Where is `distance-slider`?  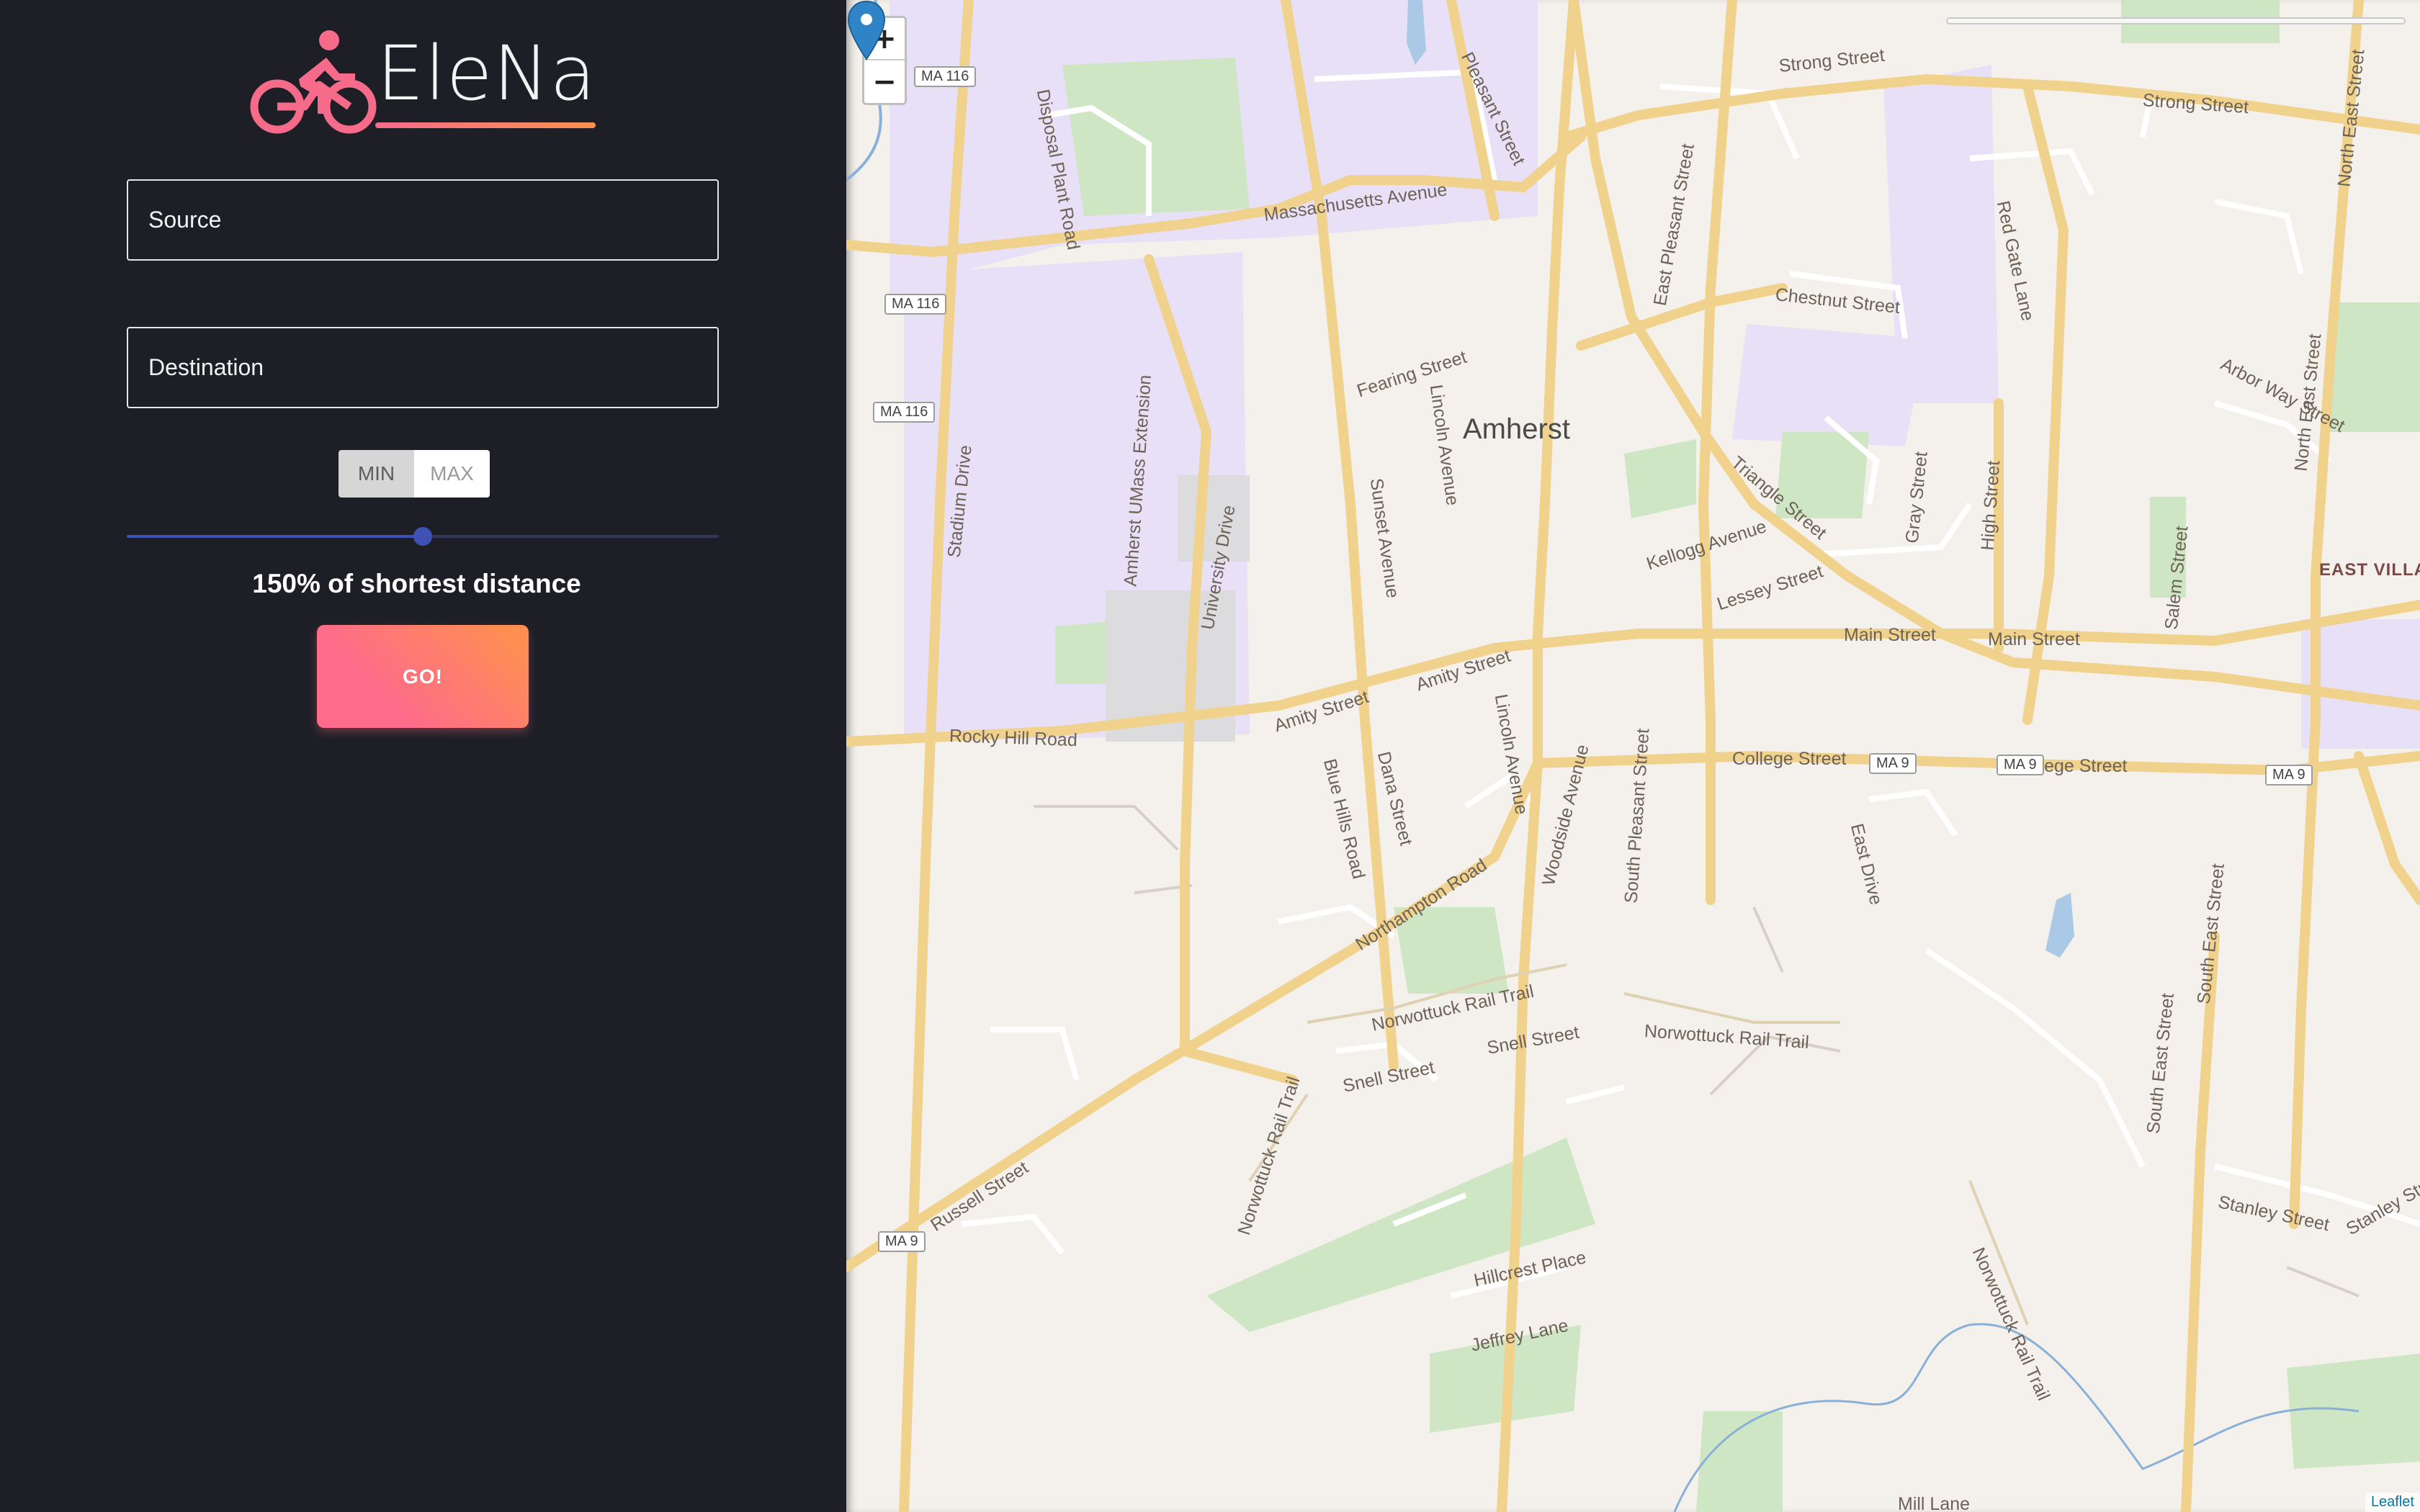
distance-slider is located at coordinates (423, 536).